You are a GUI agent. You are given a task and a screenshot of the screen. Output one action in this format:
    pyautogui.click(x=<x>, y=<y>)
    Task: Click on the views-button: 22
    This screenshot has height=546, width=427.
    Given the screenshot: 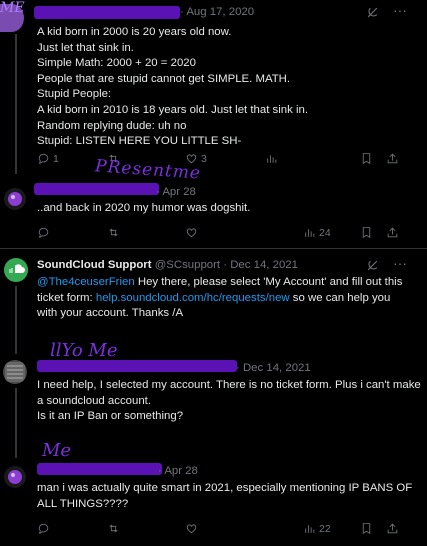 What is the action you would take?
    pyautogui.click(x=317, y=528)
    